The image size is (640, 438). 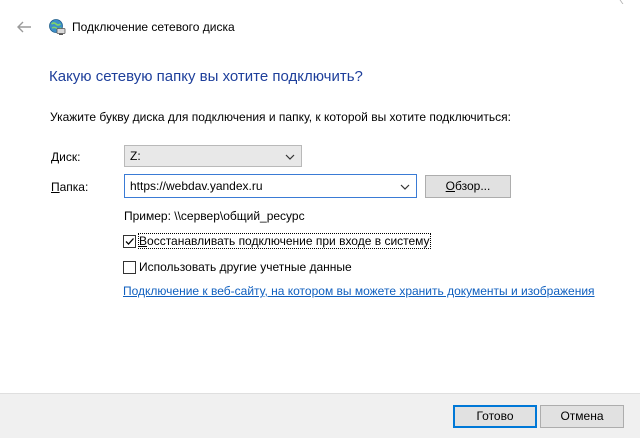 What do you see at coordinates (66, 157) in the screenshot?
I see `drive-label: Диск:` at bounding box center [66, 157].